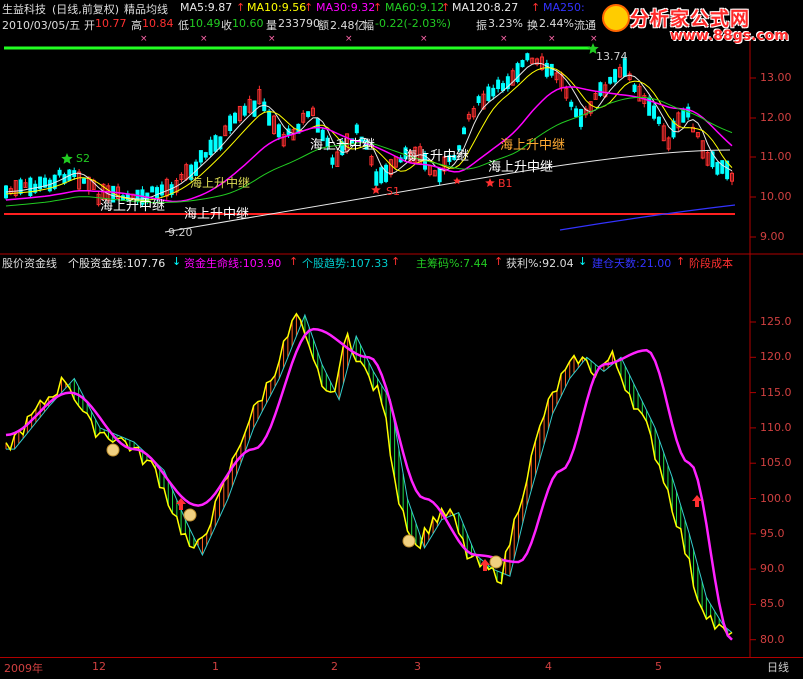  What do you see at coordinates (99, 666) in the screenshot?
I see `time-label: 12` at bounding box center [99, 666].